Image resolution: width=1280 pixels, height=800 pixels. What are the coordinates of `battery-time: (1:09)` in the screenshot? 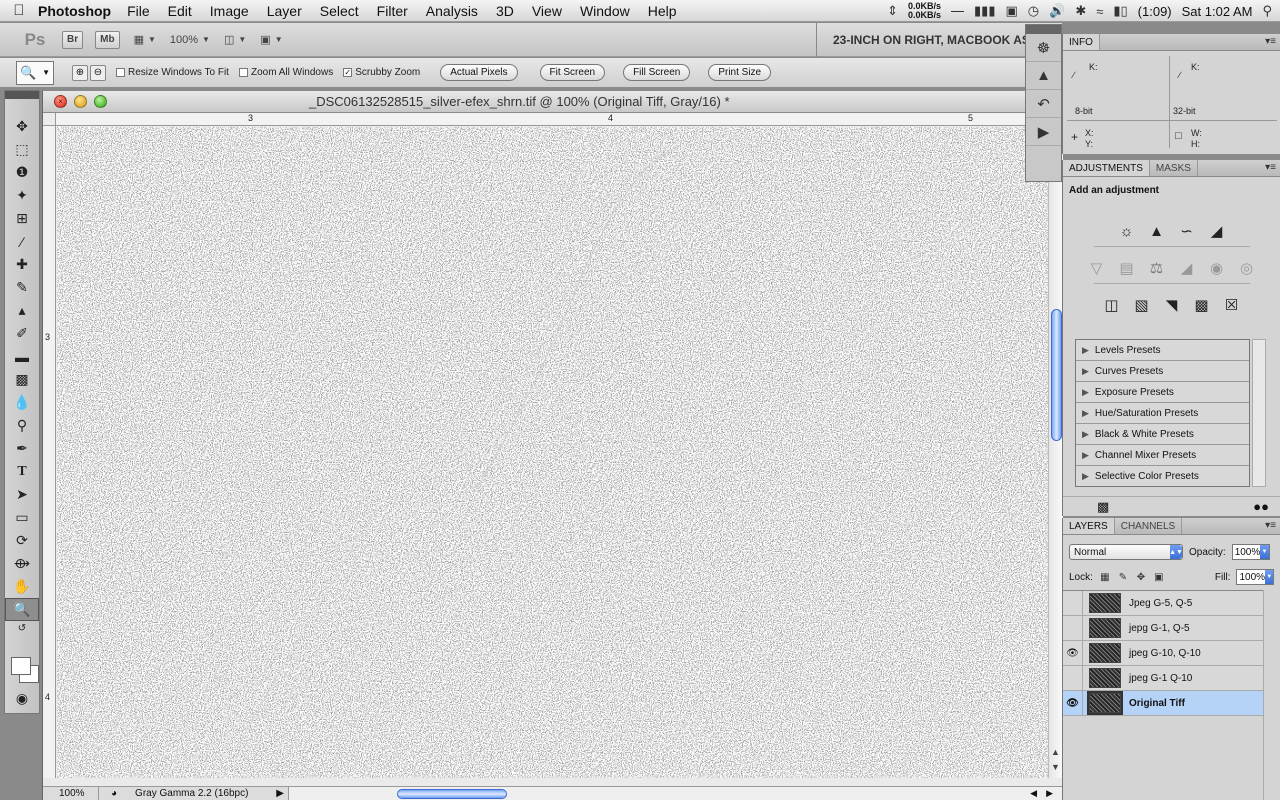 It's located at (1155, 11).